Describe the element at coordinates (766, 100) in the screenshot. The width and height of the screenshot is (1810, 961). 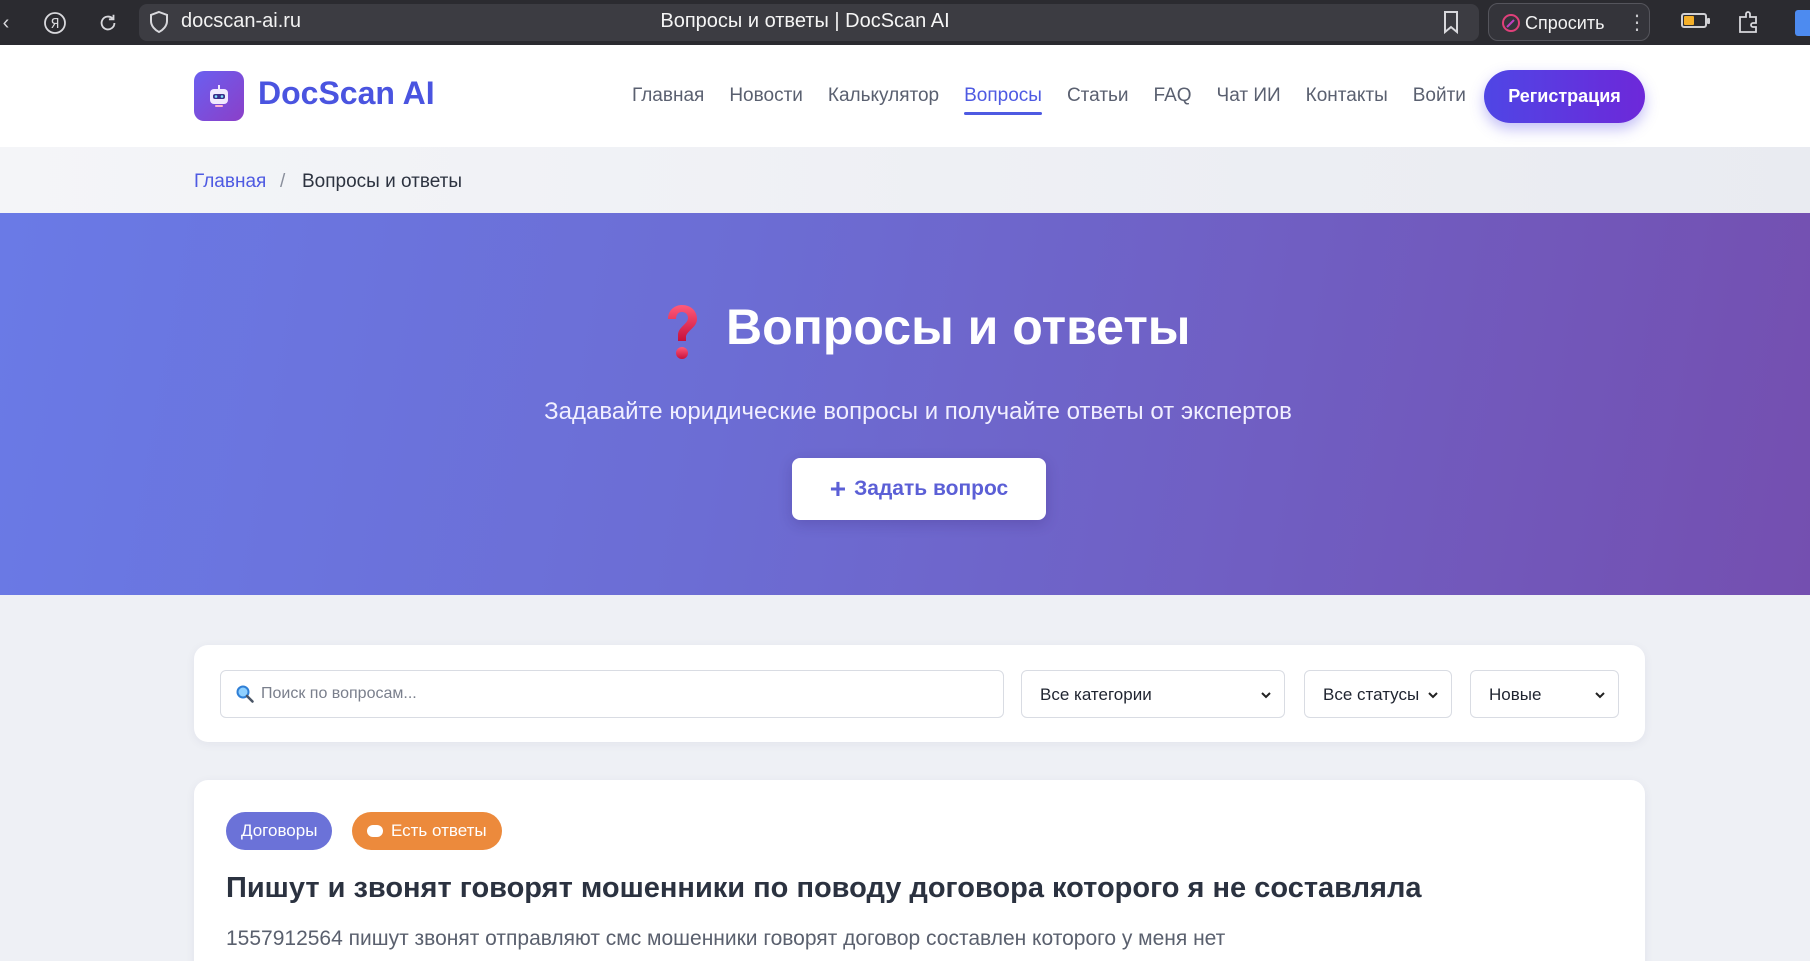
I see `nav-news: Новости` at that location.